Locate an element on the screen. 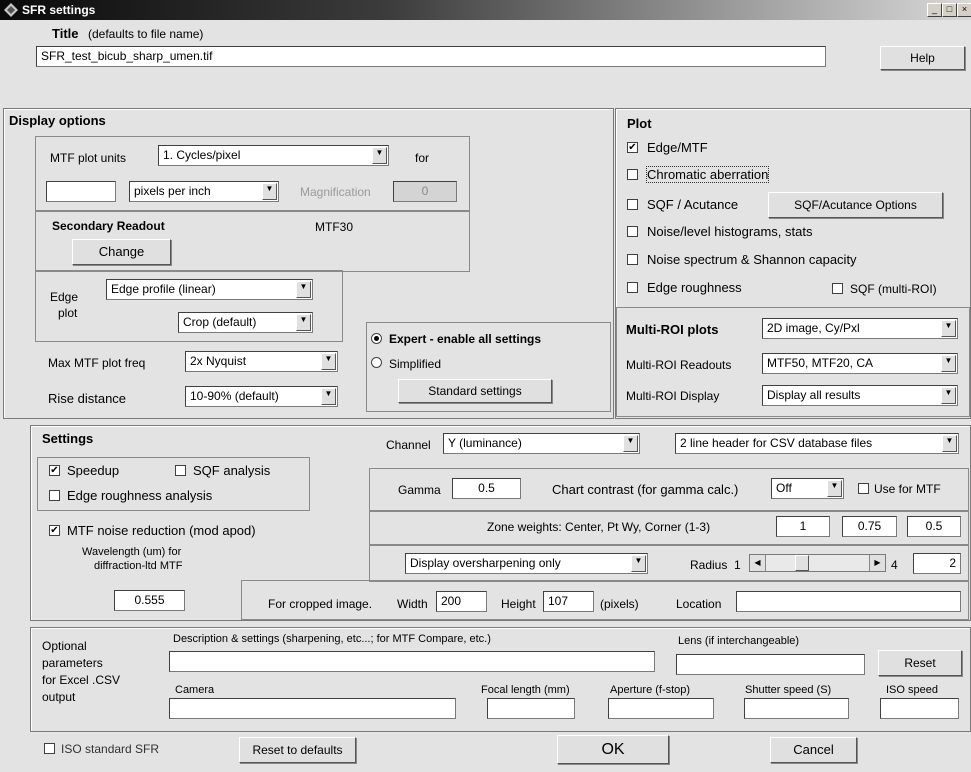 This screenshot has width=971, height=772. crop-select: Crop (default) ▼ is located at coordinates (245, 322).